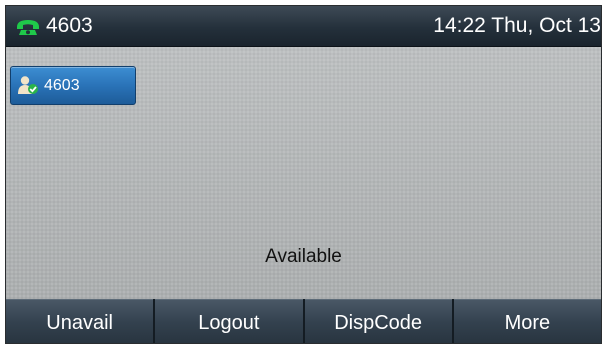  What do you see at coordinates (303, 256) in the screenshot?
I see `agent-status-text: Available` at bounding box center [303, 256].